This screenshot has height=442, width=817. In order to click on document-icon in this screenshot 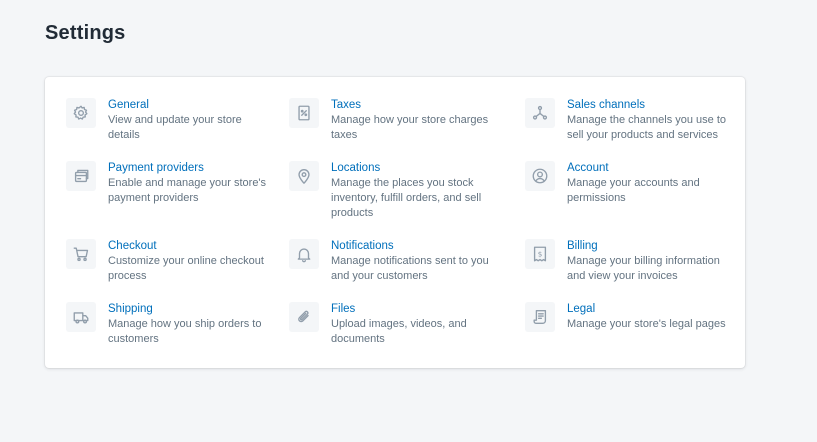, I will do `click(540, 317)`.